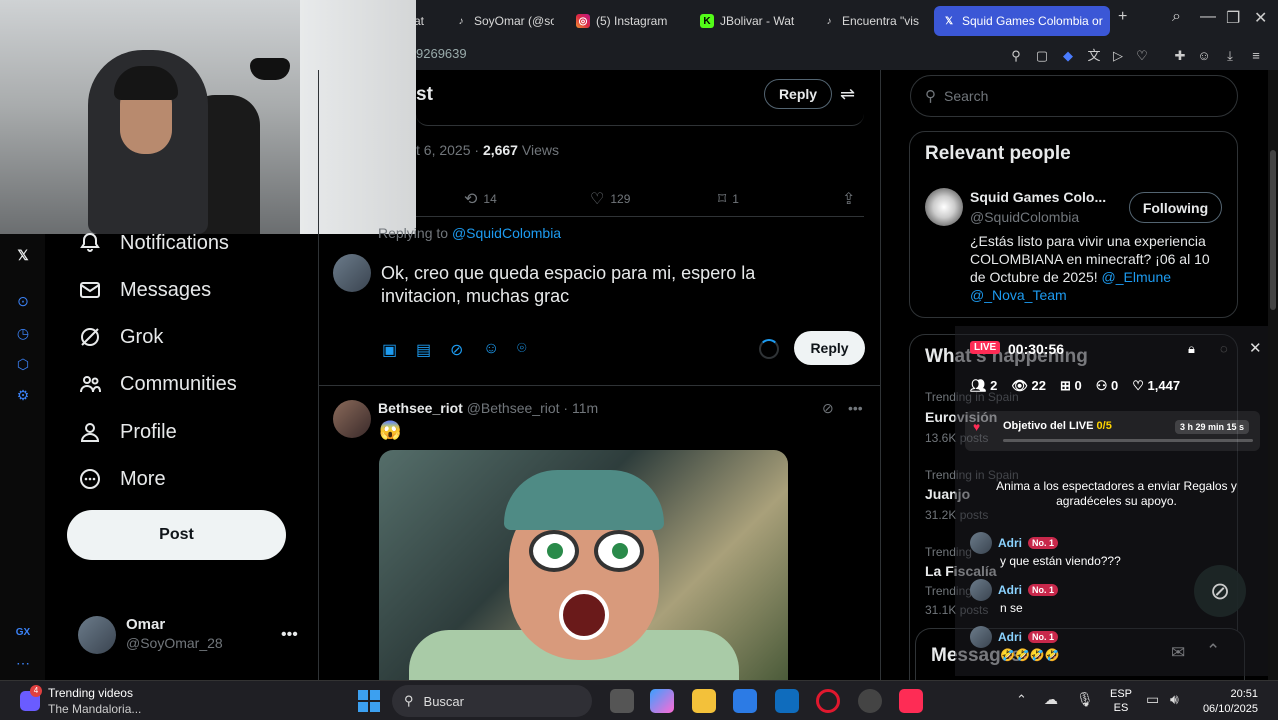  I want to click on like-button: ♡ 129, so click(610, 199).